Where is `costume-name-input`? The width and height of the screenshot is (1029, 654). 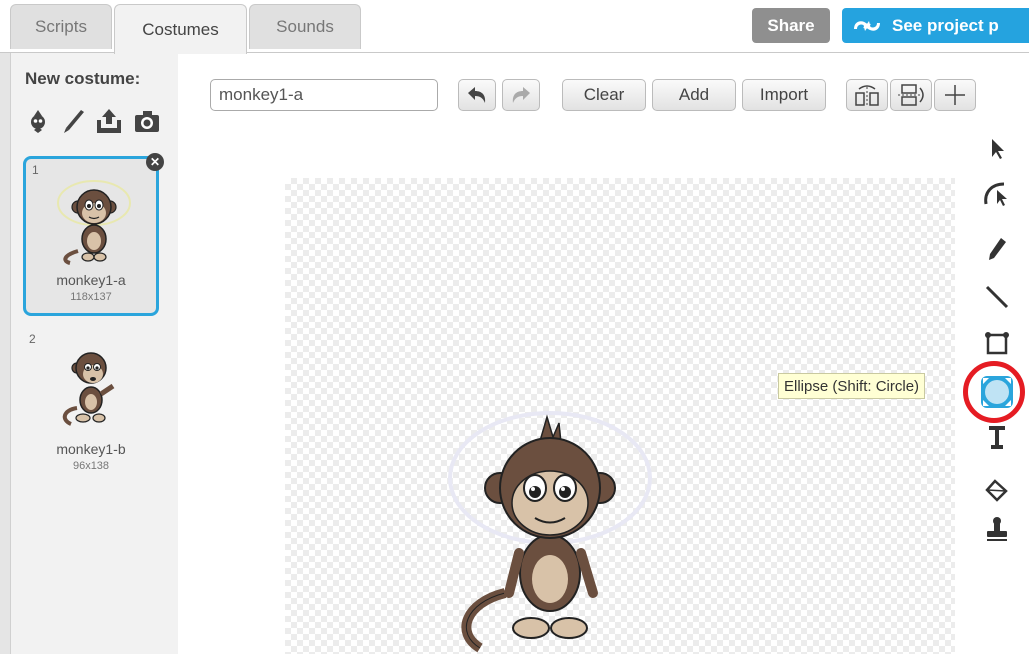 costume-name-input is located at coordinates (324, 95).